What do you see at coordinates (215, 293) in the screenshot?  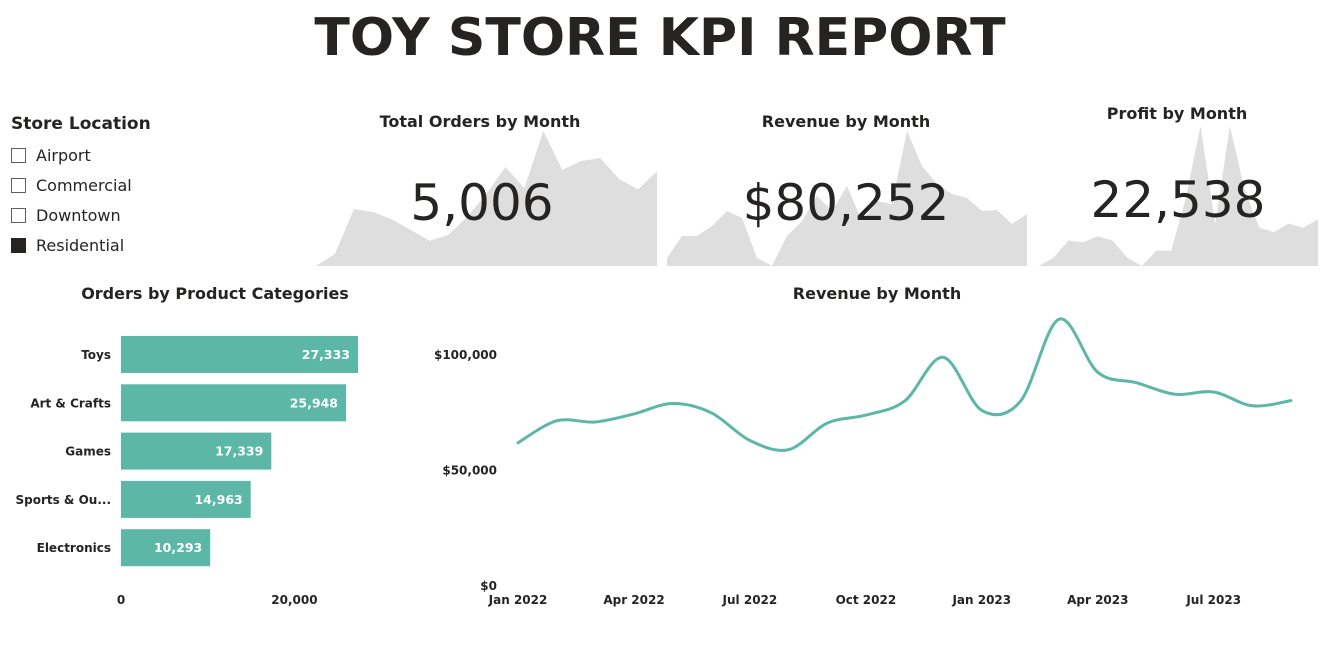 I see `bar-chart-title: Orders by Product Categories` at bounding box center [215, 293].